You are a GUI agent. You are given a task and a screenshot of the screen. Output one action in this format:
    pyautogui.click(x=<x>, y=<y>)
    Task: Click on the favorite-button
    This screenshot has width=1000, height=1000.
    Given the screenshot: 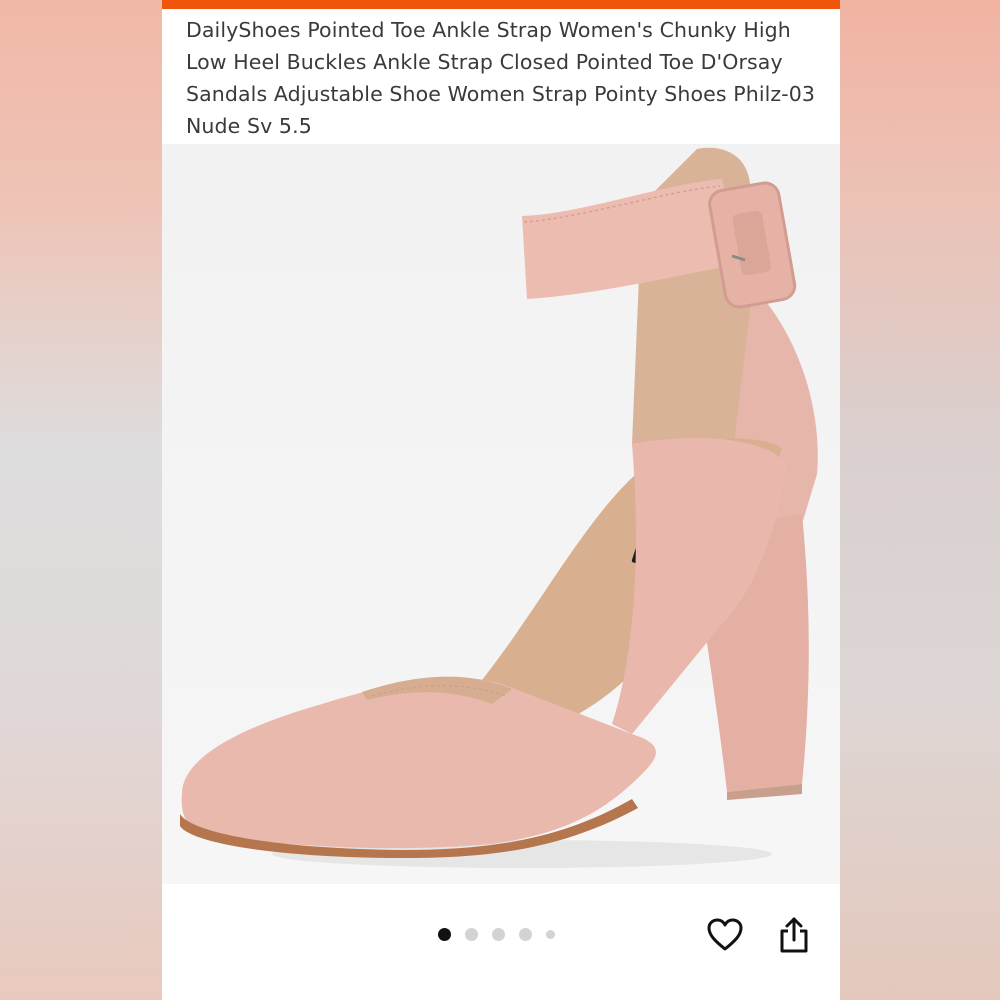 What is the action you would take?
    pyautogui.click(x=725, y=935)
    